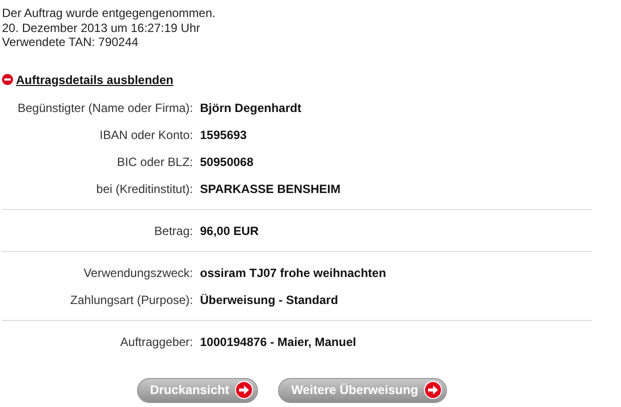  I want to click on field-value: Überweisung - Standard, so click(269, 300).